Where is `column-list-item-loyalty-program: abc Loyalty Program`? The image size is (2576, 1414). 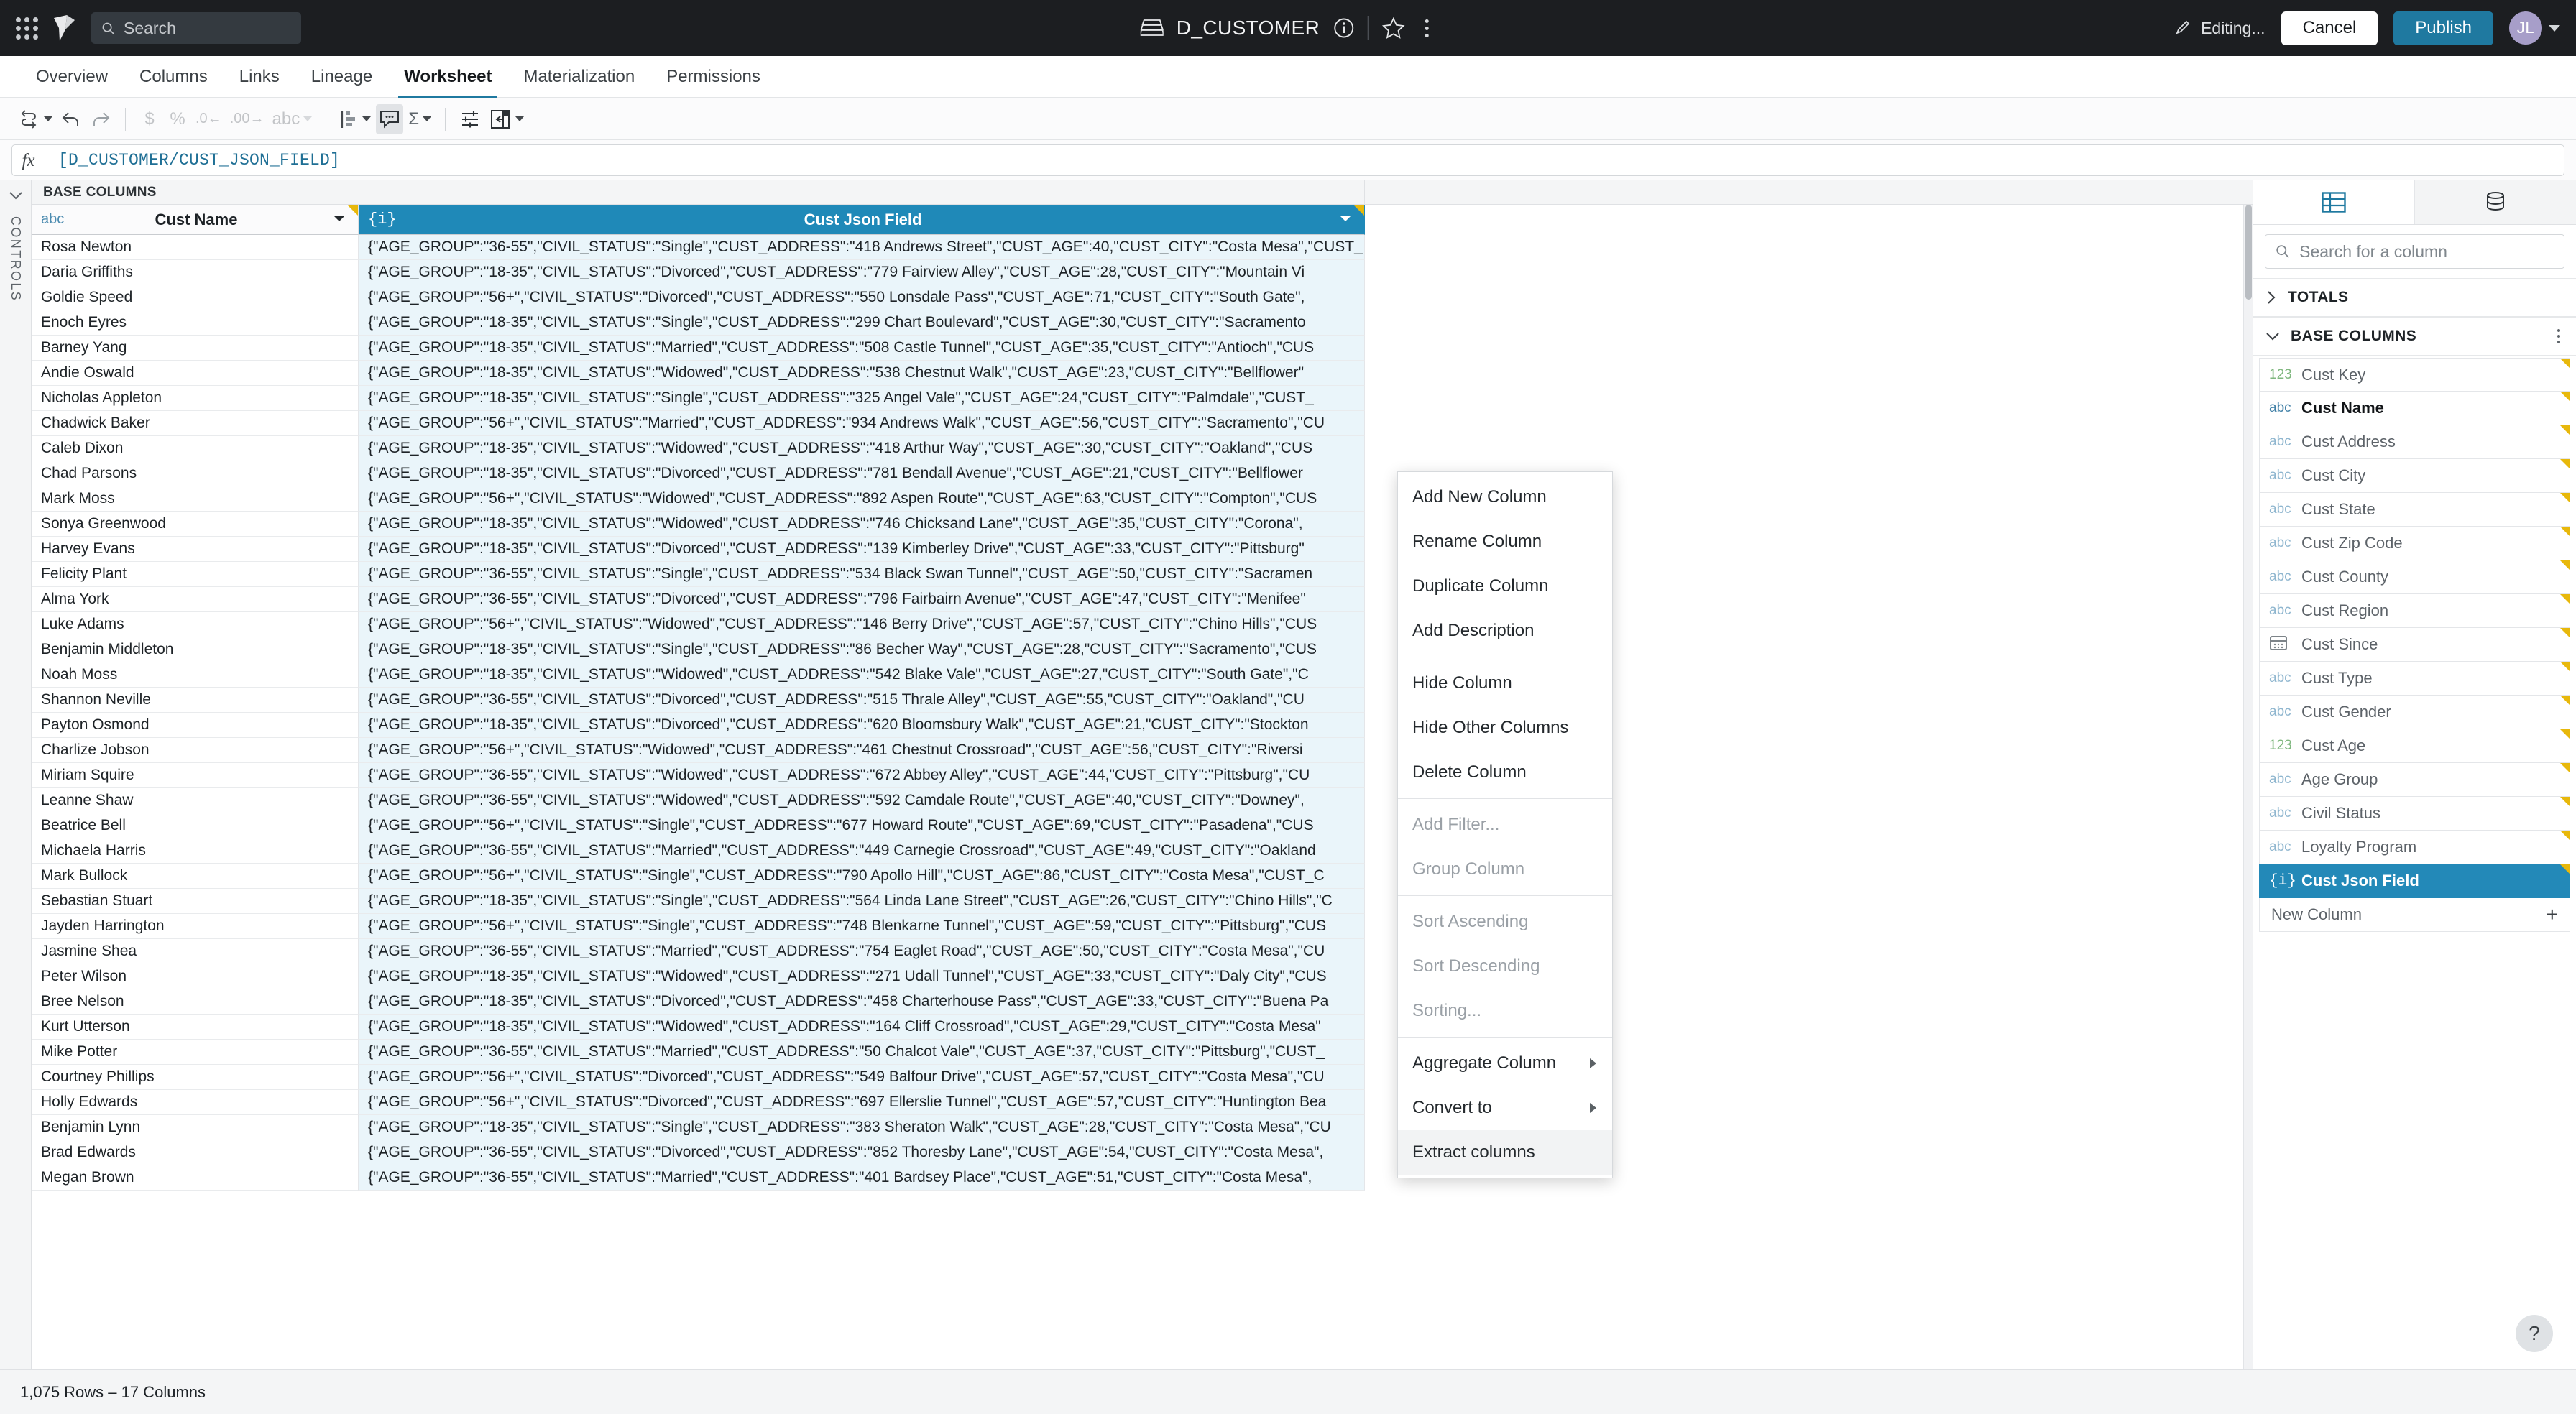 column-list-item-loyalty-program: abc Loyalty Program is located at coordinates (2414, 848).